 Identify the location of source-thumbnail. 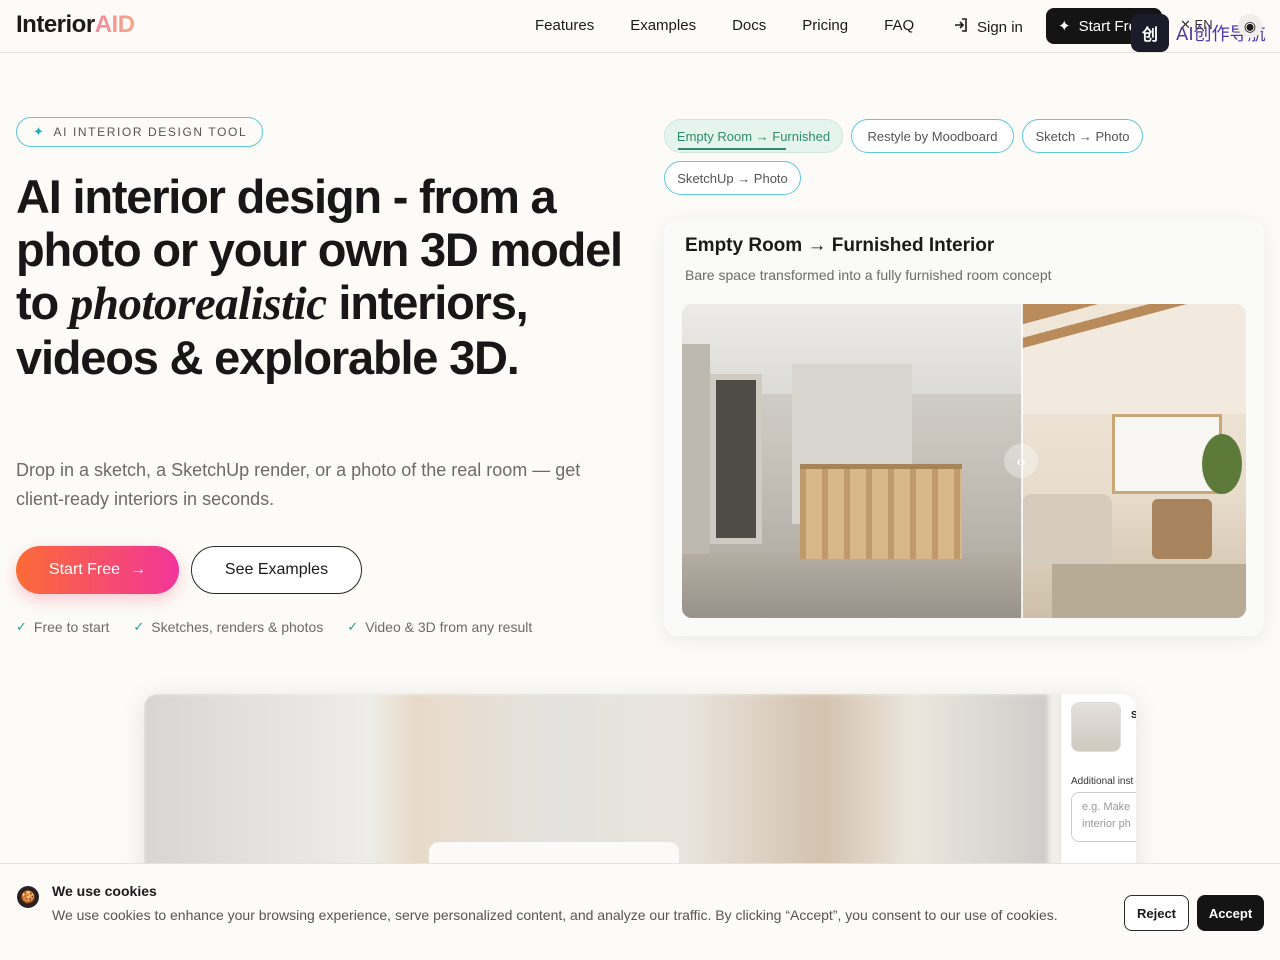
(1096, 727).